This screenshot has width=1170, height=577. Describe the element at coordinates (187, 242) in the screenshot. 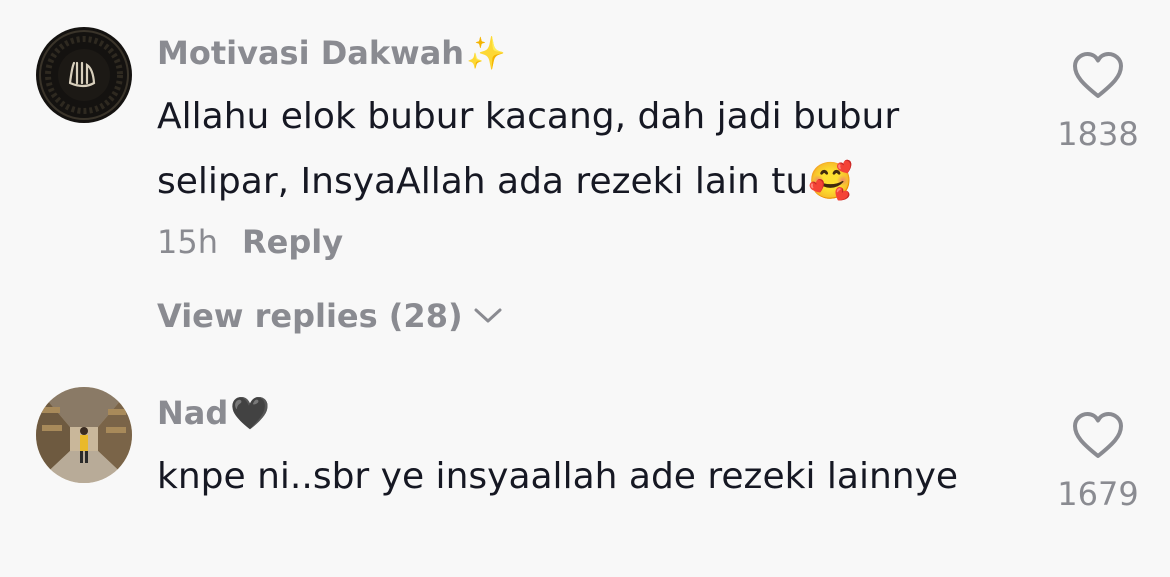

I see `comment-timestamp: 15h` at that location.